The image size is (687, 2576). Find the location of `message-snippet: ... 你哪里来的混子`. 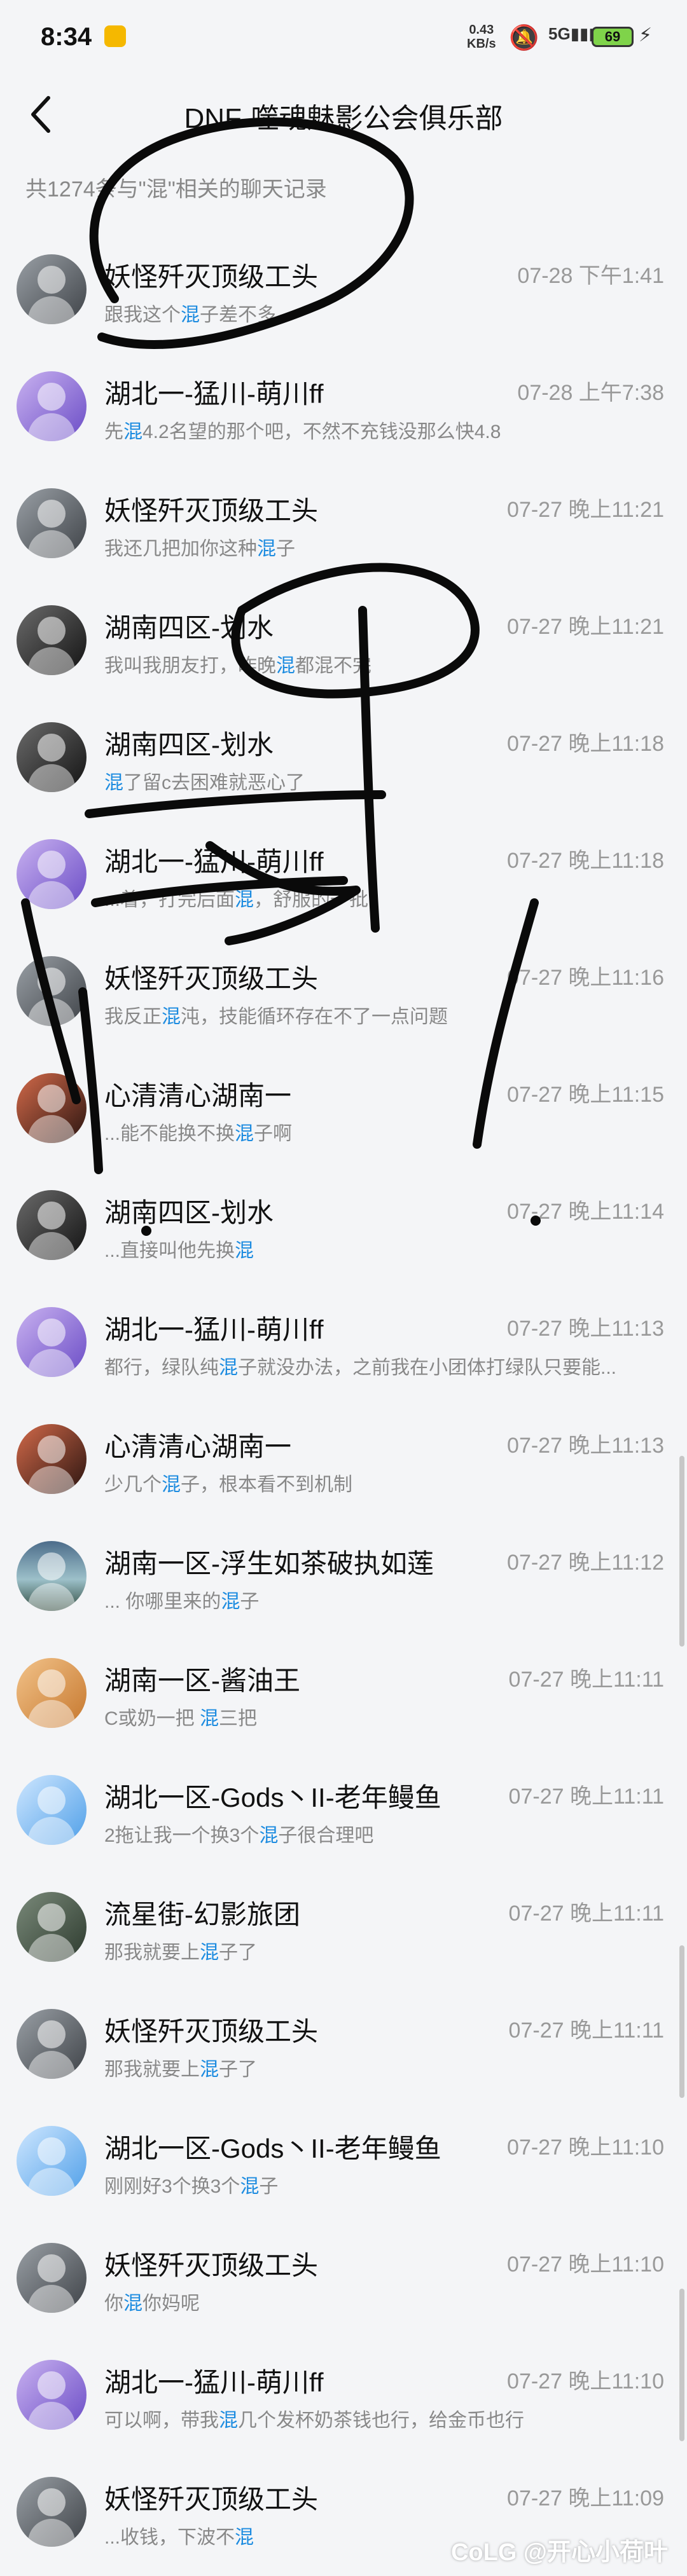

message-snippet: ... 你哪里来的混子 is located at coordinates (381, 1600).